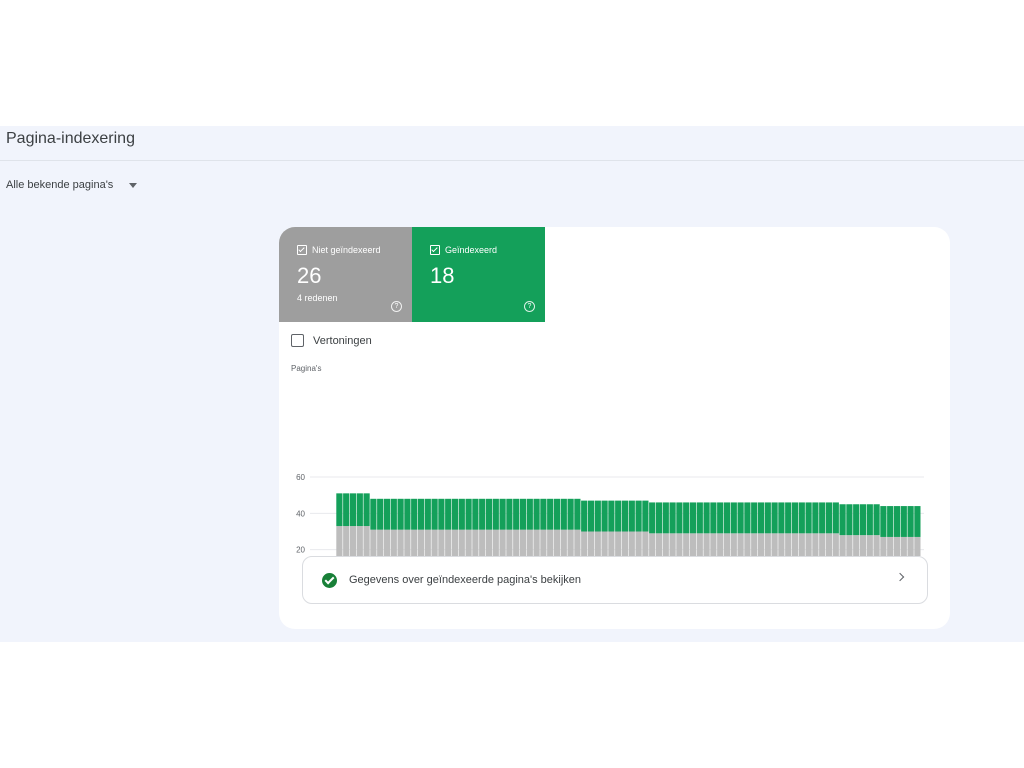 Image resolution: width=1024 pixels, height=768 pixels. Describe the element at coordinates (300, 477) in the screenshot. I see `y-tick-label: 60` at that location.